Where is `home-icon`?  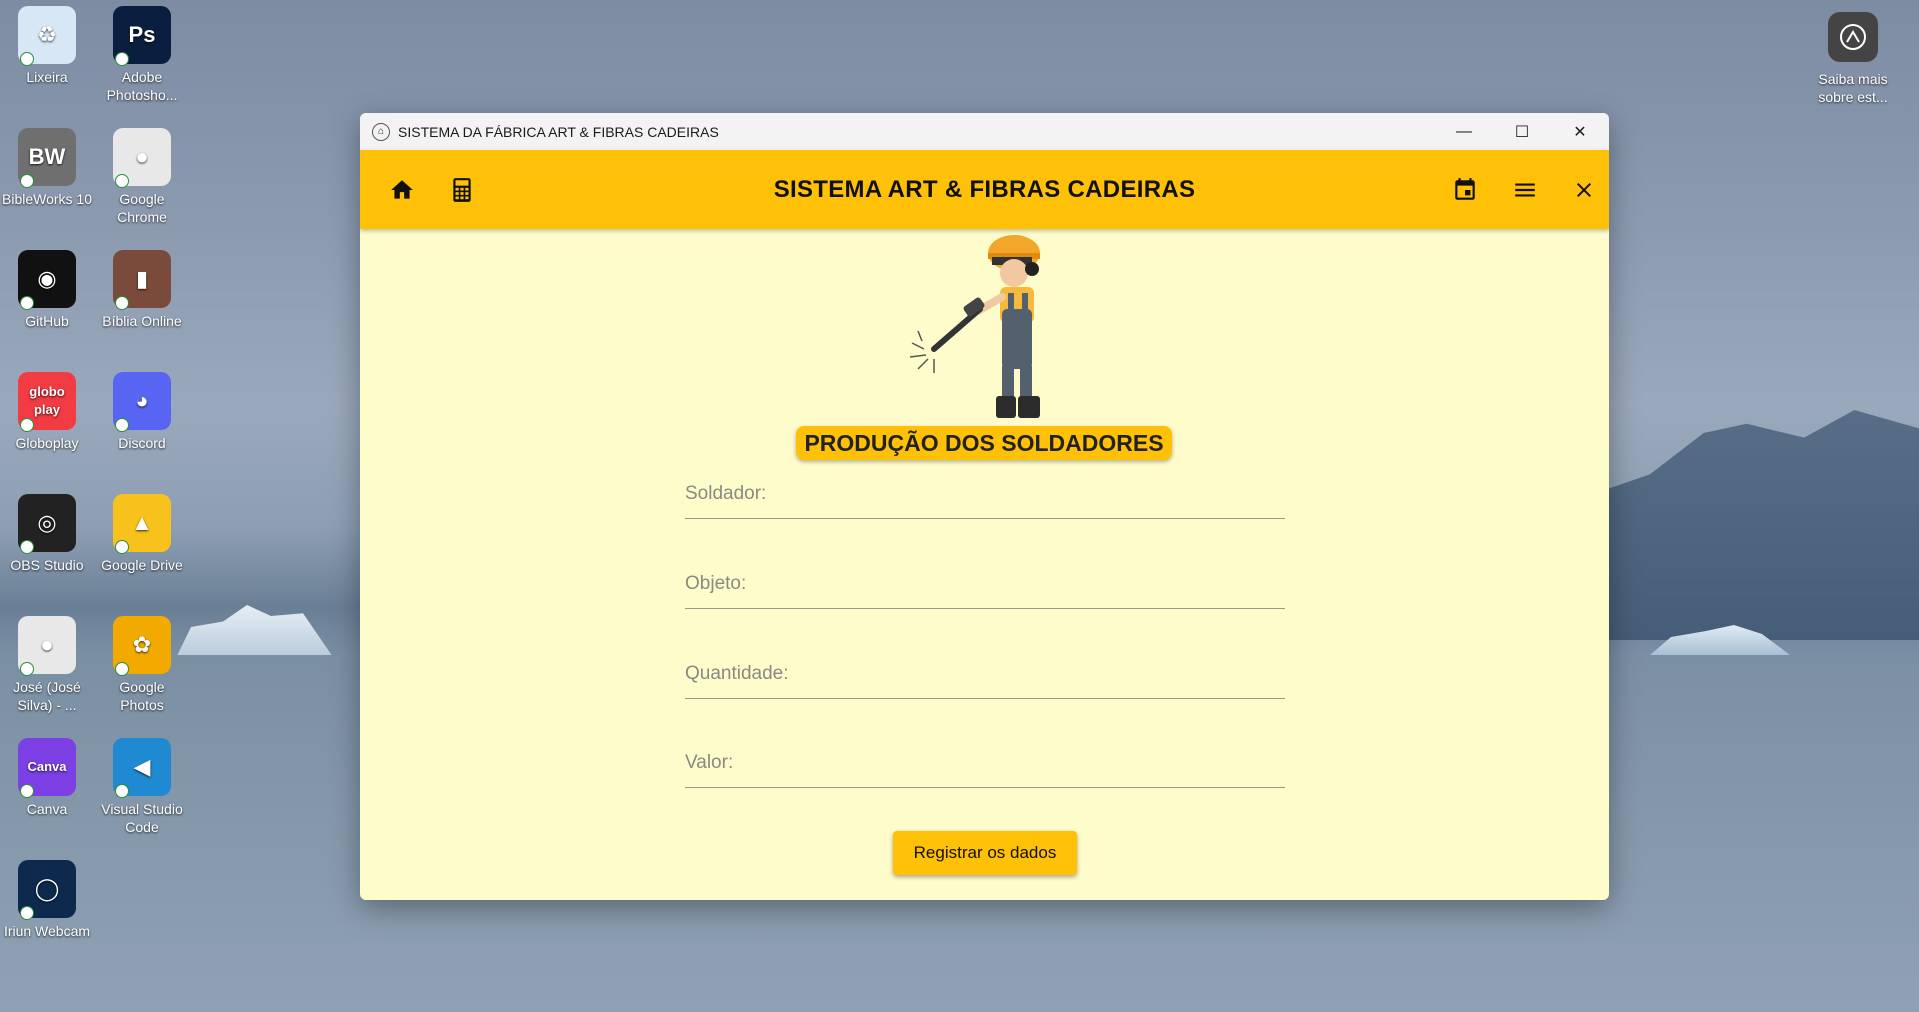 home-icon is located at coordinates (402, 190).